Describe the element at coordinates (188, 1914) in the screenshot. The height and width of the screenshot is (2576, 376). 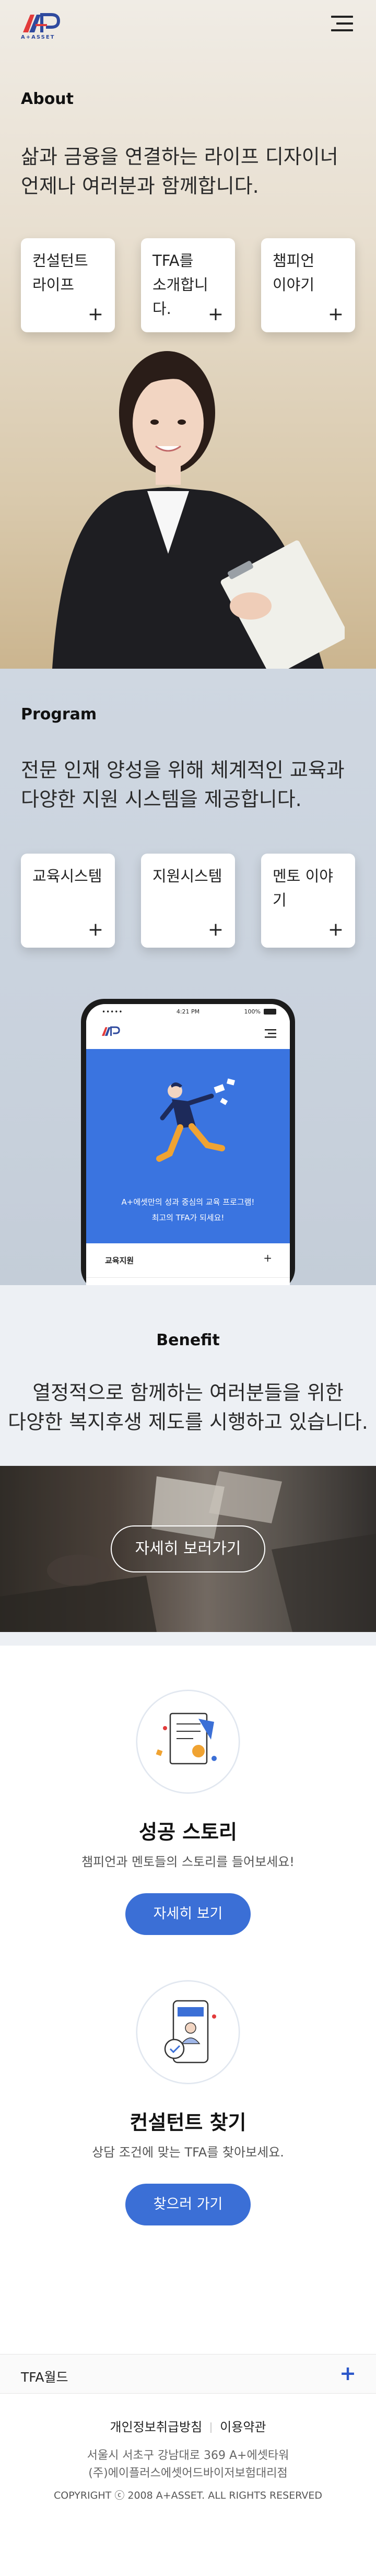
I see `success-story-button: 자세히 보기` at that location.